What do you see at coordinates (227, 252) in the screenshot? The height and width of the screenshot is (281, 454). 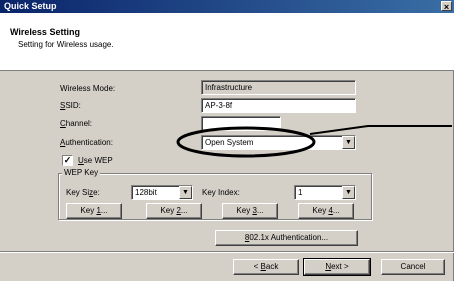 I see `footer-divider` at bounding box center [227, 252].